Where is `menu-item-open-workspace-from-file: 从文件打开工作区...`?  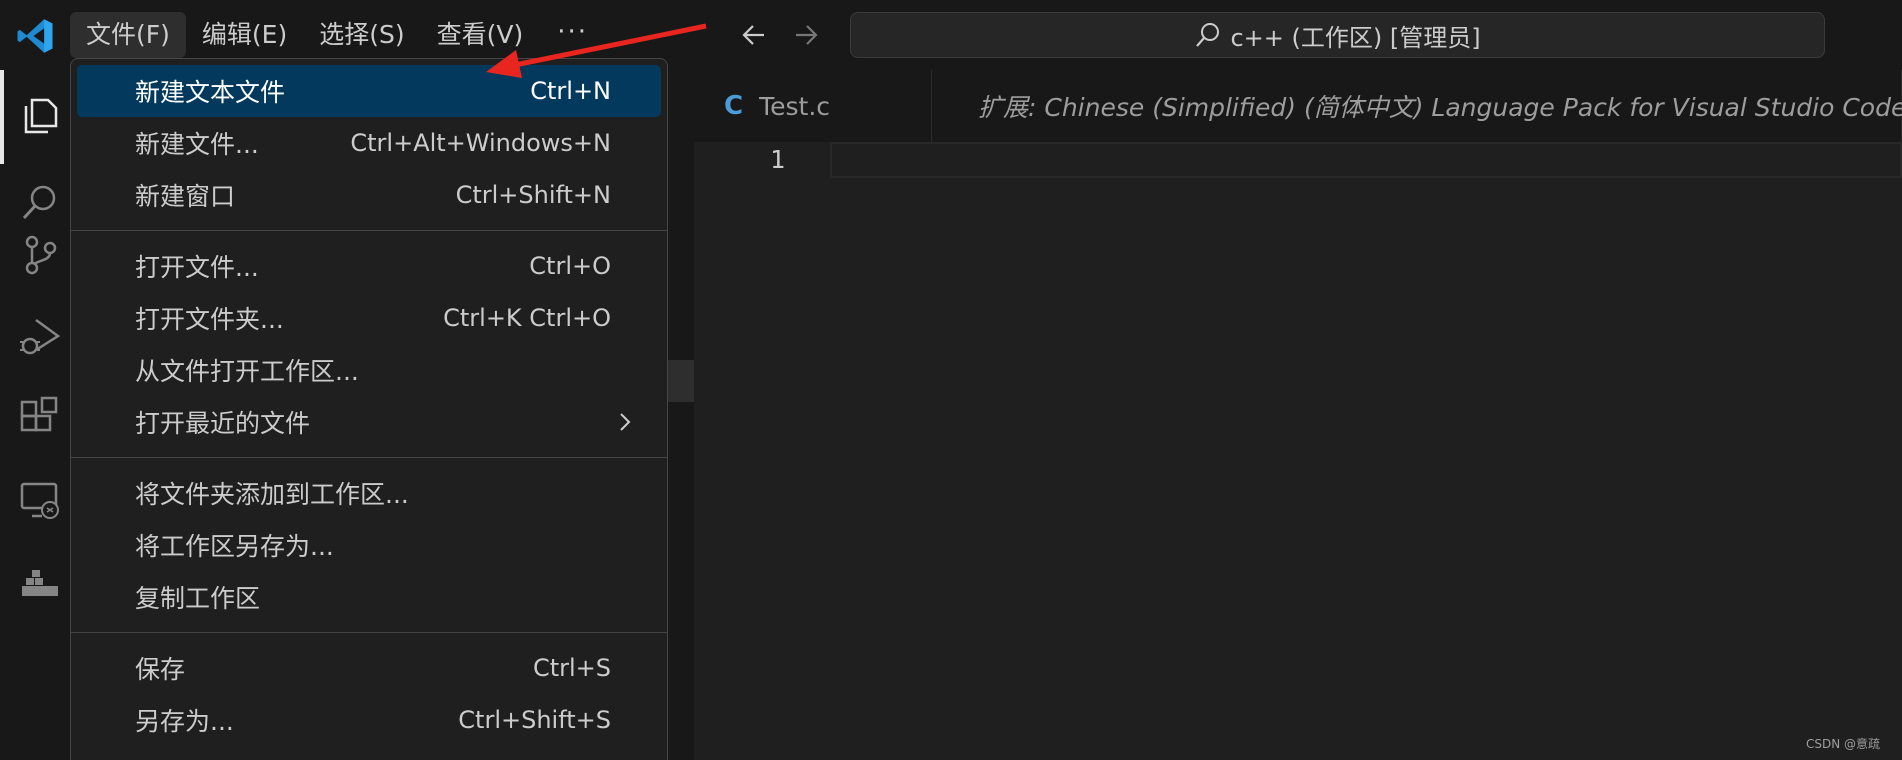
menu-item-open-workspace-from-file: 从文件打开工作区... is located at coordinates (369, 370).